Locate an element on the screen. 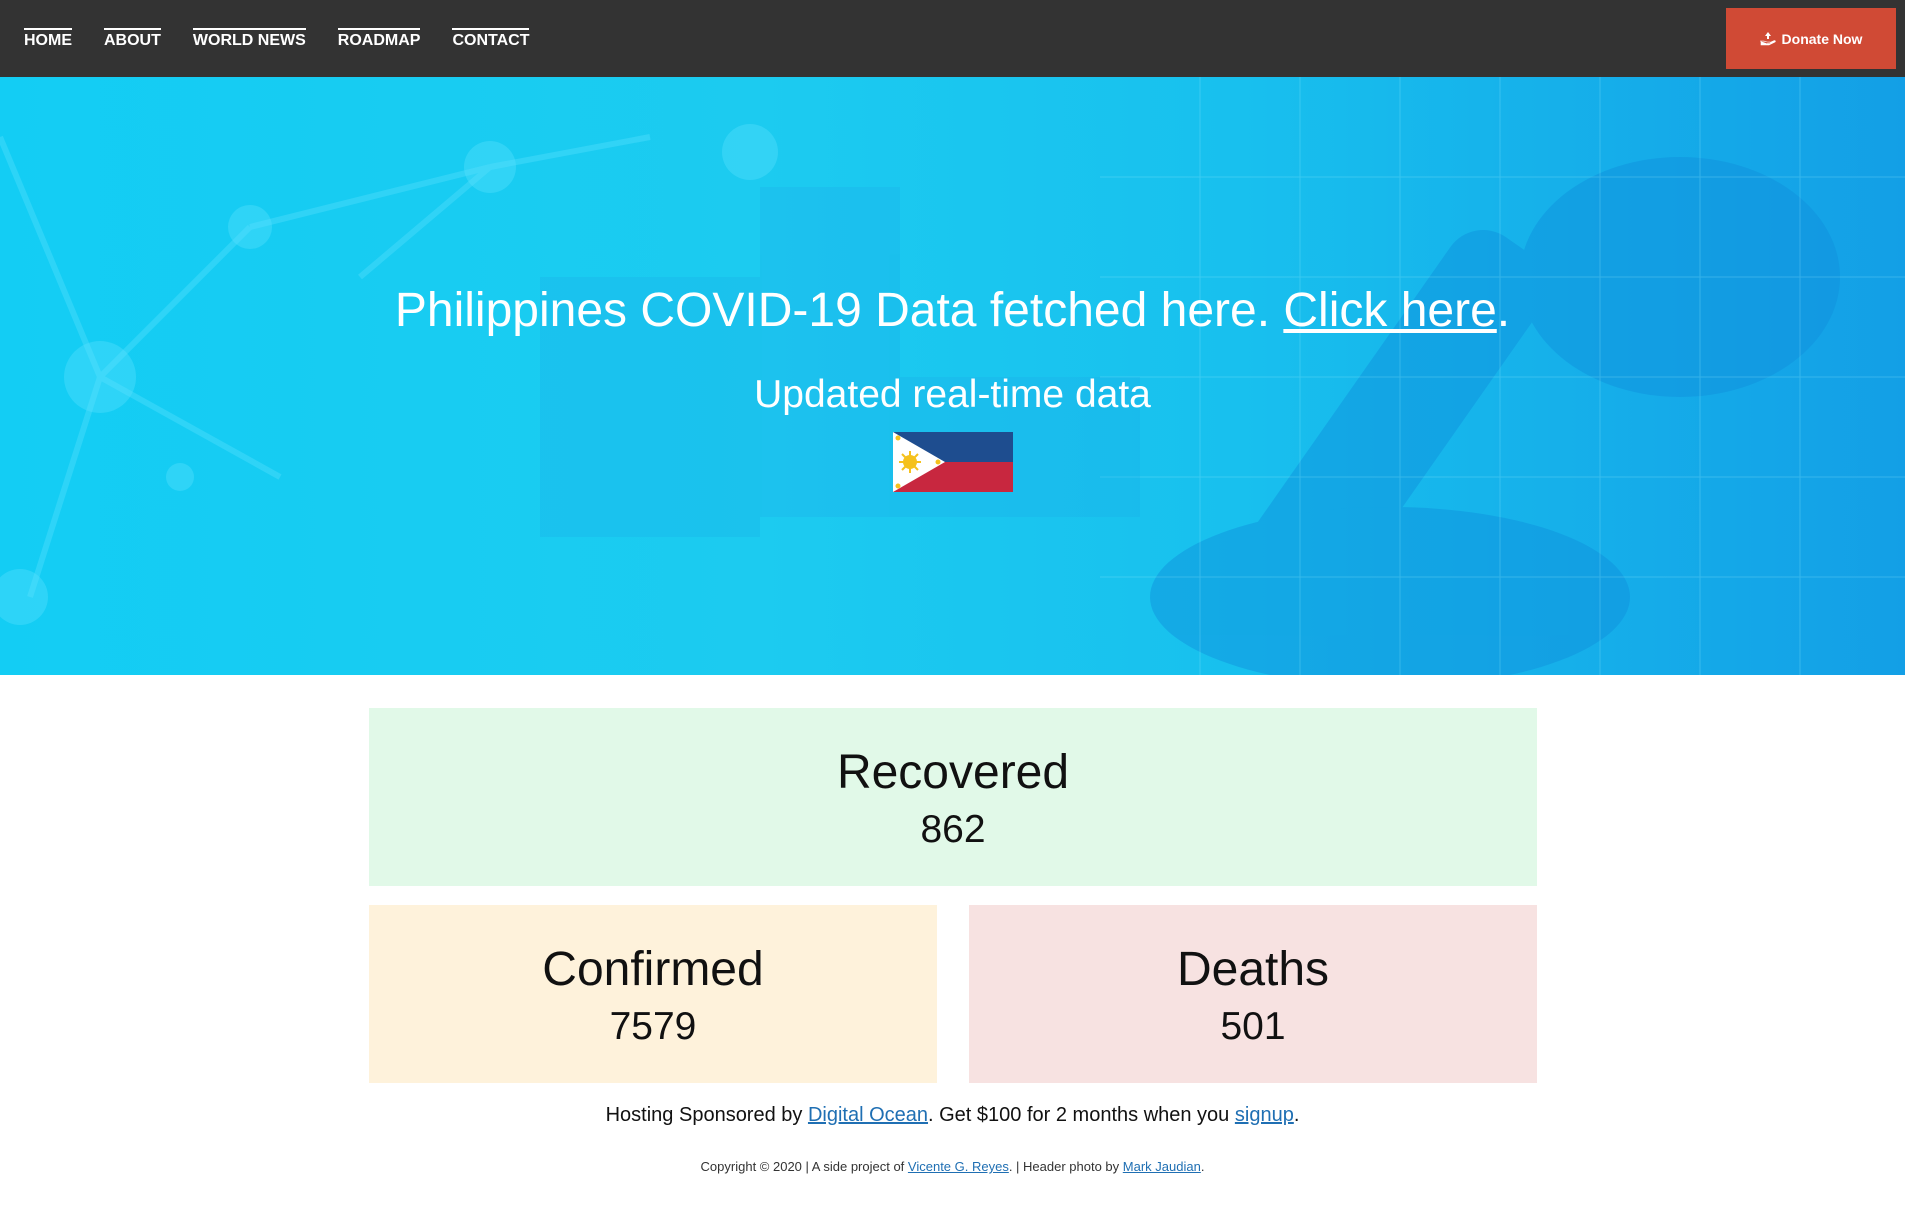 This screenshot has height=1209, width=1905. nav-about-link: ABOUT is located at coordinates (132, 39).